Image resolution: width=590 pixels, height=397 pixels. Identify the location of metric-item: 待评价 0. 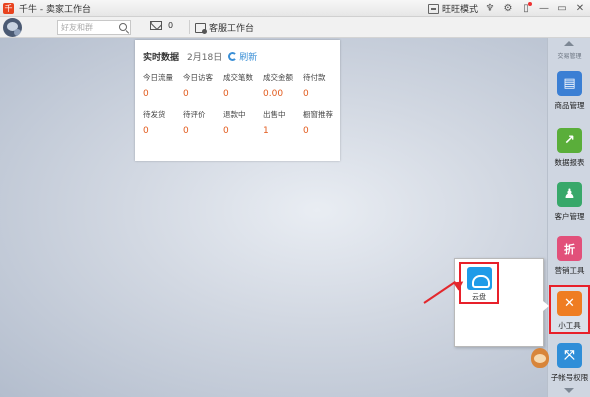
(203, 122).